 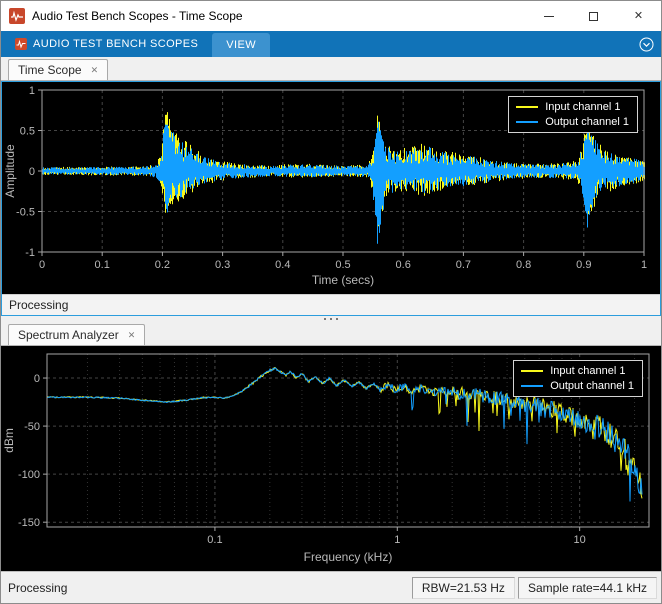 I want to click on tab-time-scope: Time Scope ✕, so click(x=58, y=69).